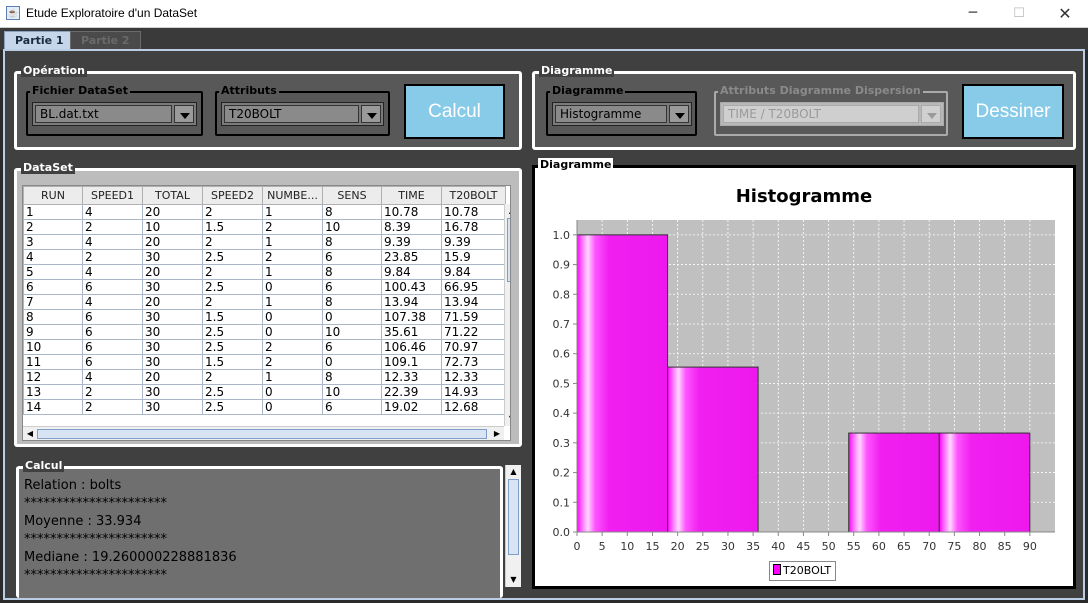 Image resolution: width=1088 pixels, height=603 pixels. I want to click on table-row: 10 6 30 2.5 2 6 106.46 70.97, so click(264, 347).